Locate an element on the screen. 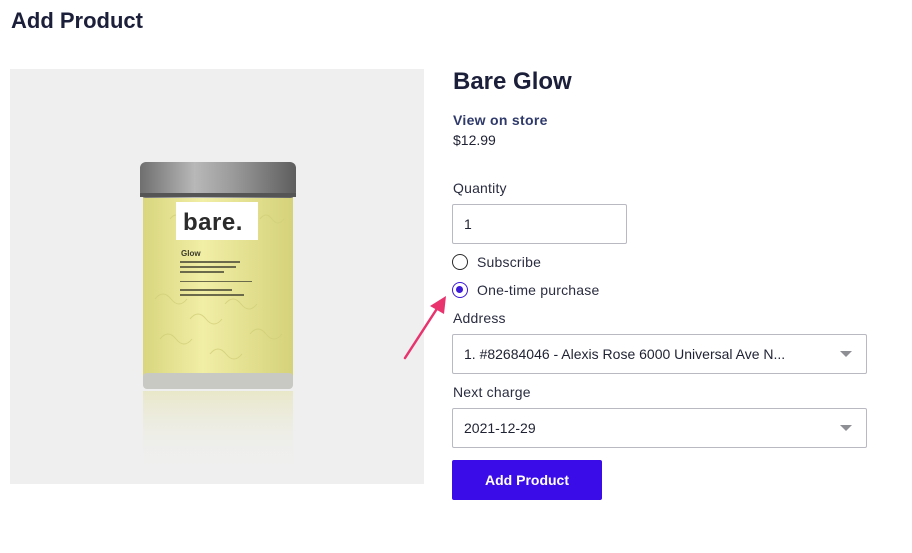 This screenshot has height=553, width=912. page-title: Add Product is located at coordinates (77, 20).